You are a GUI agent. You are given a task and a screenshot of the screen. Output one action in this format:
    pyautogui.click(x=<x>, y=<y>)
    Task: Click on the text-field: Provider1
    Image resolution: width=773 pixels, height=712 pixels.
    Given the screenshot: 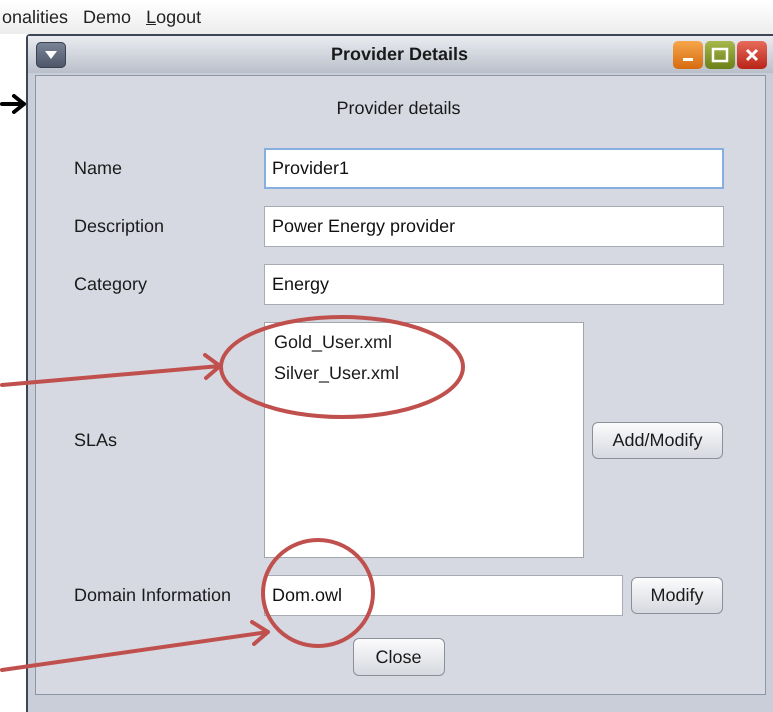 What is the action you would take?
    pyautogui.click(x=494, y=168)
    